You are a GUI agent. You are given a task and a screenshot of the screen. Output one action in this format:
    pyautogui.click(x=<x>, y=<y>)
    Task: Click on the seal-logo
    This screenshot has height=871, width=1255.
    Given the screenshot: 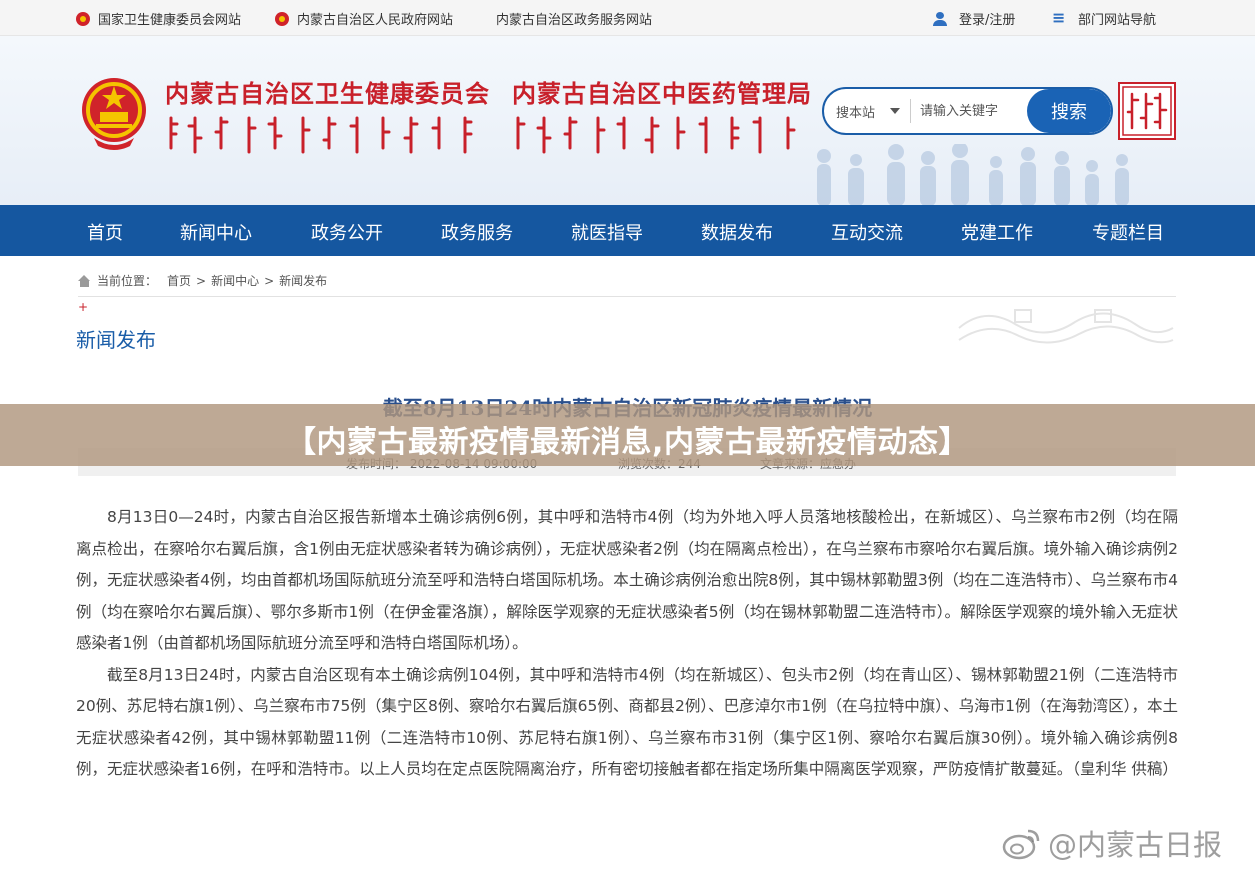 What is the action you would take?
    pyautogui.click(x=1147, y=111)
    